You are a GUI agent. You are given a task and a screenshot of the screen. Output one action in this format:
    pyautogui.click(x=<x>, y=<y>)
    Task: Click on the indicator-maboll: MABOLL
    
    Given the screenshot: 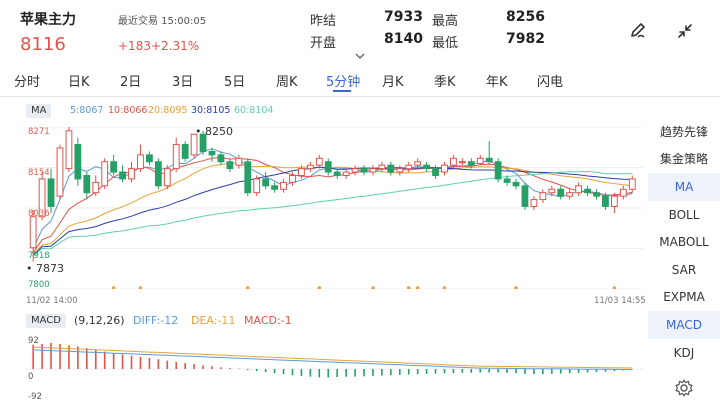 What is the action you would take?
    pyautogui.click(x=684, y=242)
    